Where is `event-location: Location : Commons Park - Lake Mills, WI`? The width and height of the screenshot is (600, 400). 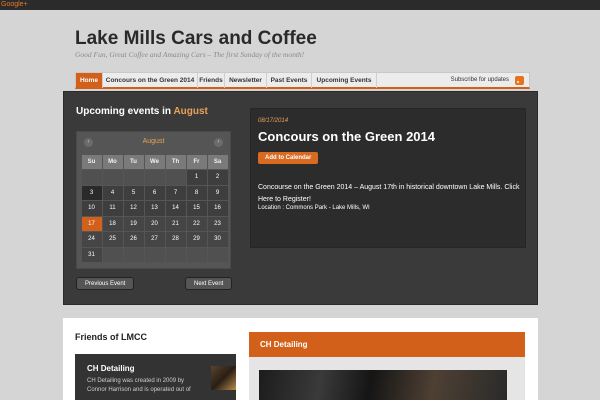 event-location: Location : Commons Park - Lake Mills, WI is located at coordinates (314, 208).